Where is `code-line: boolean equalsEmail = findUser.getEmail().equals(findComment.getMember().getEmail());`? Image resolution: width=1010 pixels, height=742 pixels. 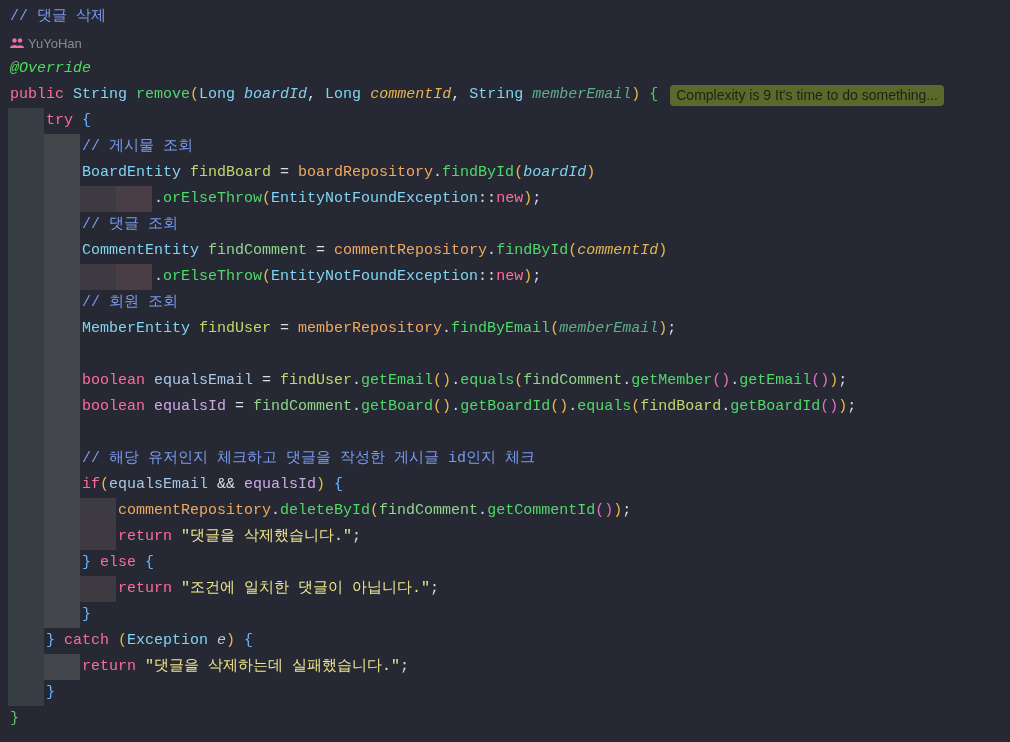 code-line: boolean equalsEmail = findUser.getEmail().equals(findComment.getMember().getEmail()); is located at coordinates (464, 381).